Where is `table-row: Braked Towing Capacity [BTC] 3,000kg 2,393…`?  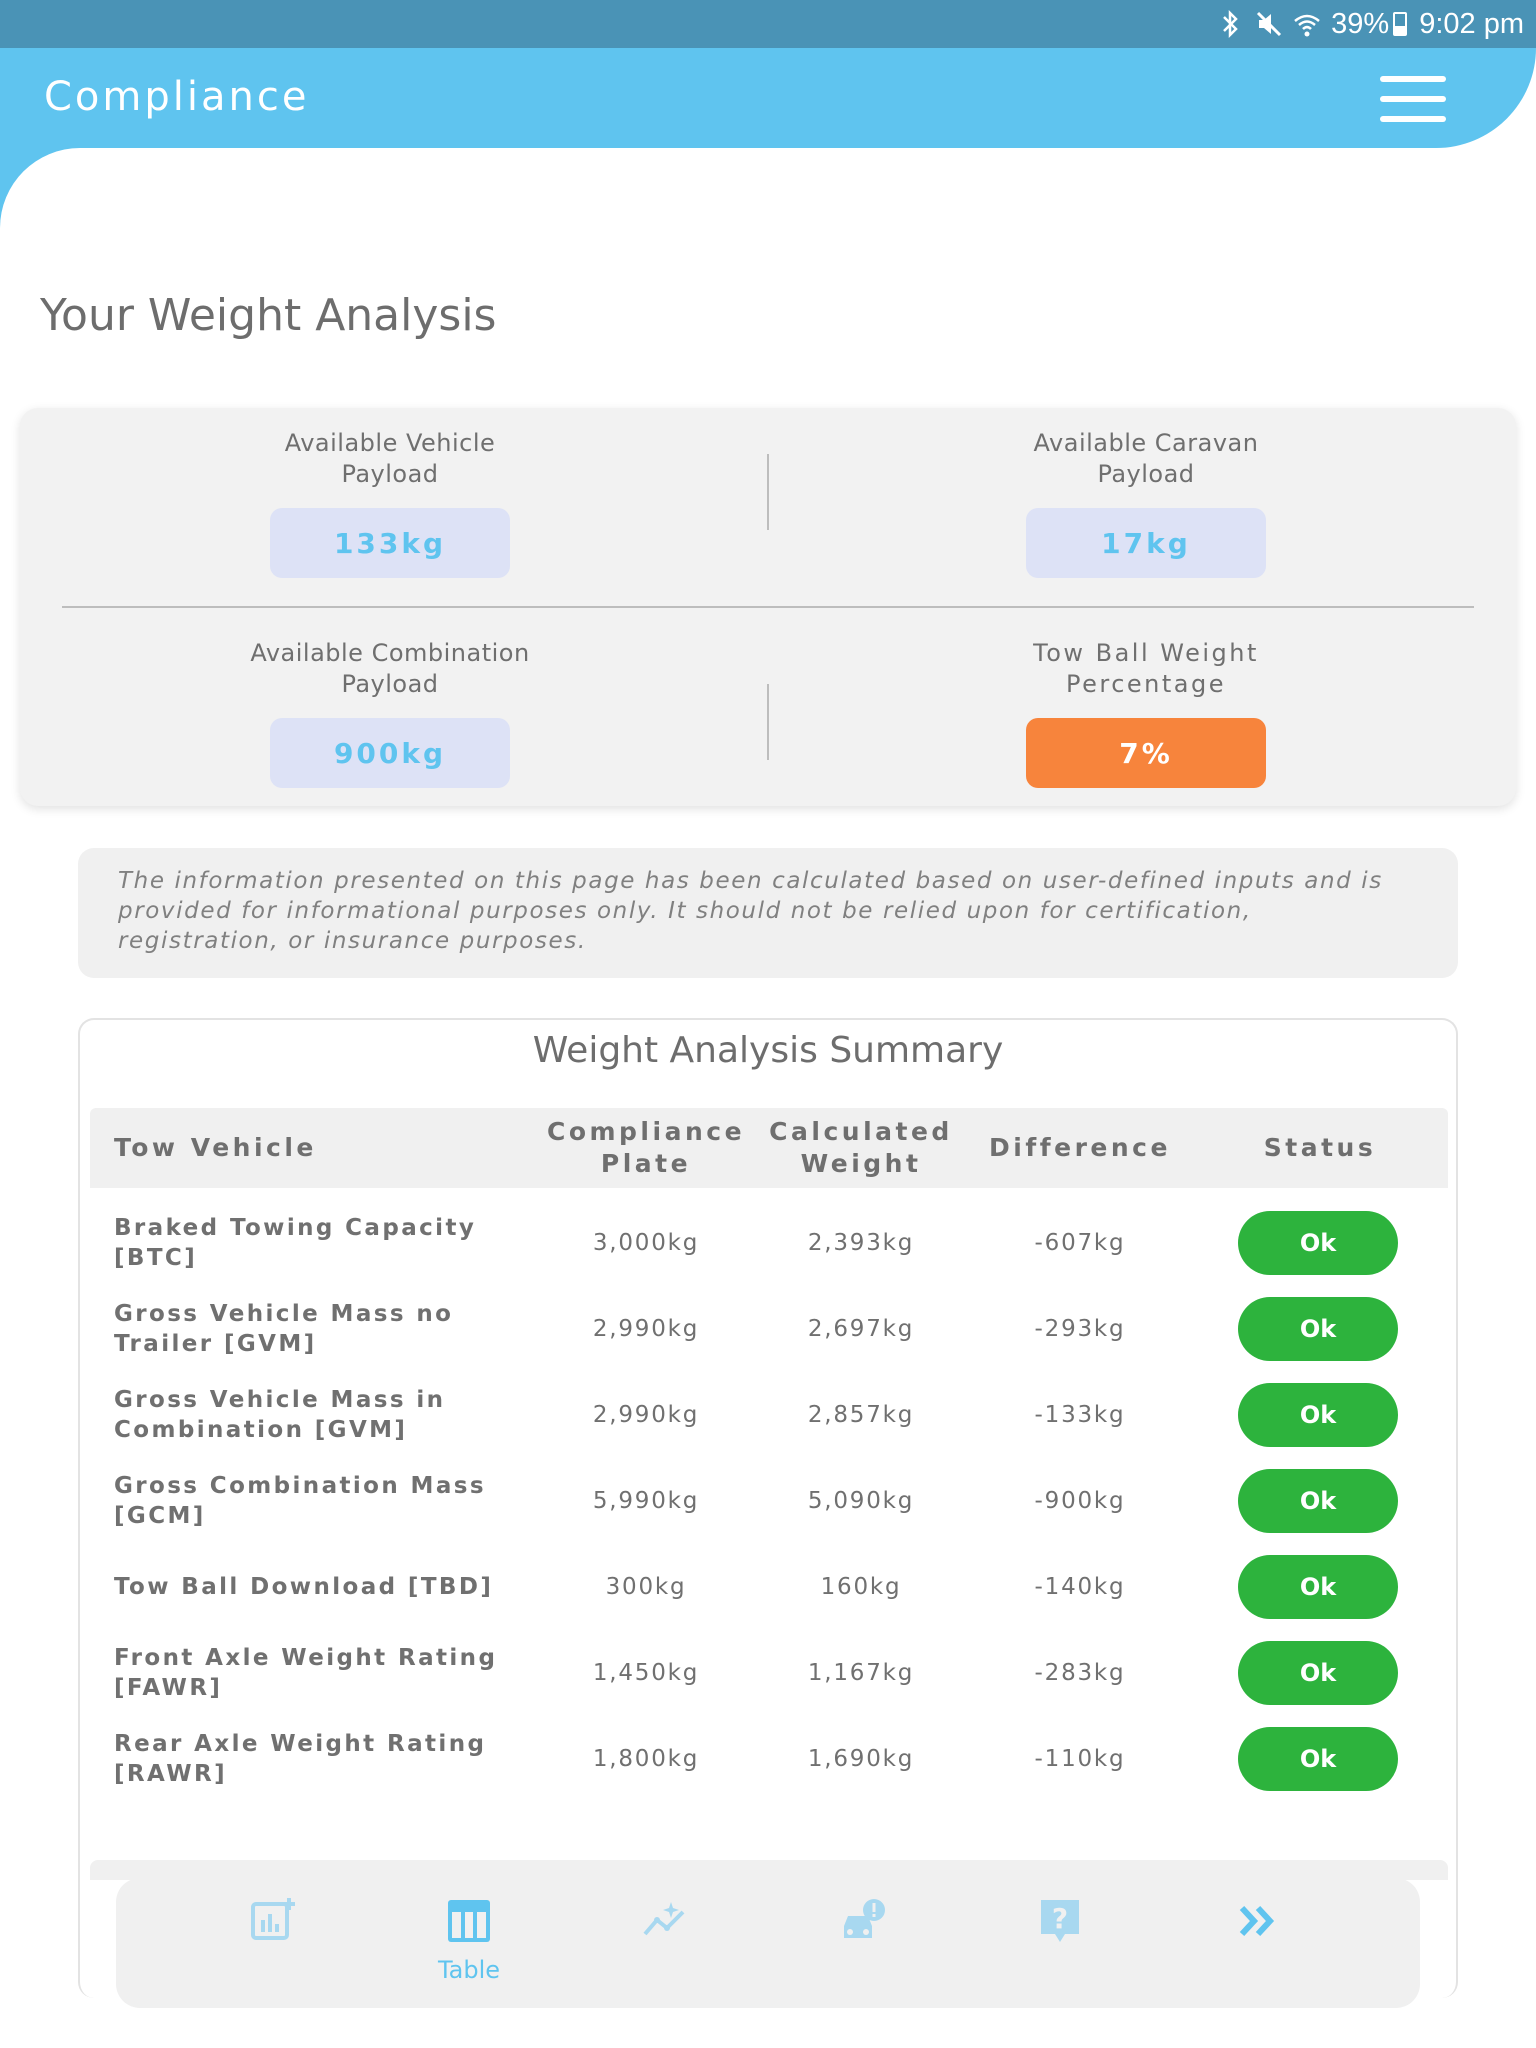
table-row: Braked Towing Capacity [BTC] 3,000kg 2,393… is located at coordinates (769, 1243).